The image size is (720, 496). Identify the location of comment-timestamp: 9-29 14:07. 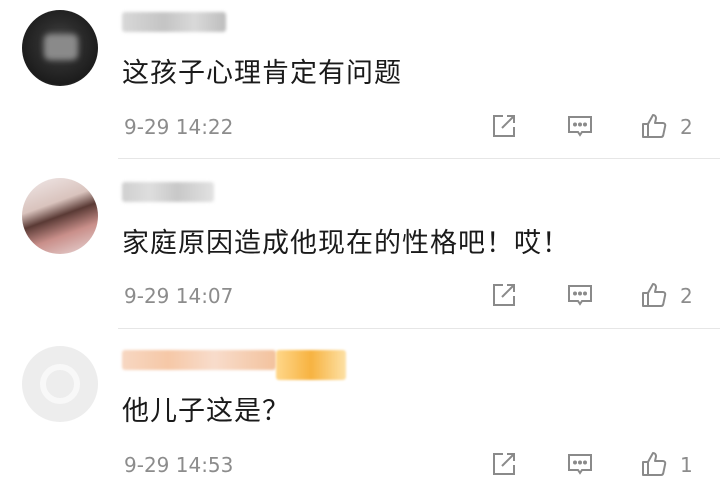
(179, 296).